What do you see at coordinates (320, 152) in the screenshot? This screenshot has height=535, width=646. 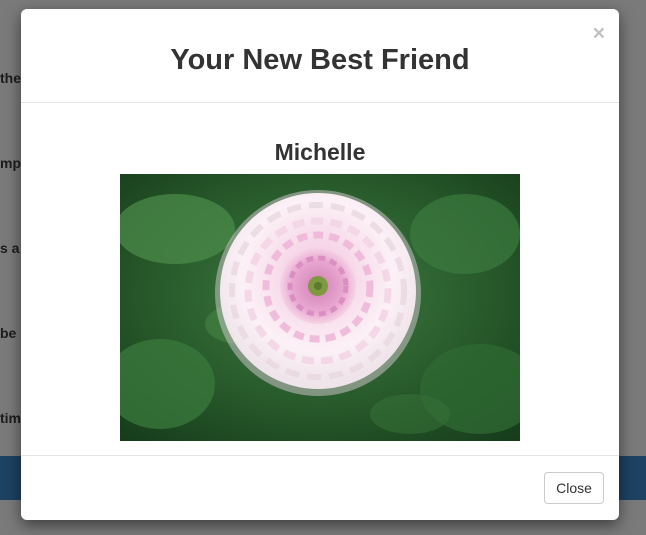 I see `friend-name: Michelle` at bounding box center [320, 152].